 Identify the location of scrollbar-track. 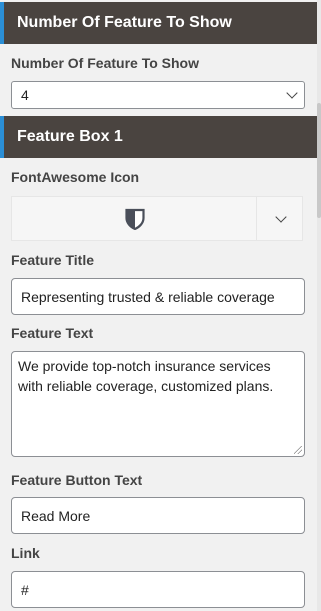
(319, 305).